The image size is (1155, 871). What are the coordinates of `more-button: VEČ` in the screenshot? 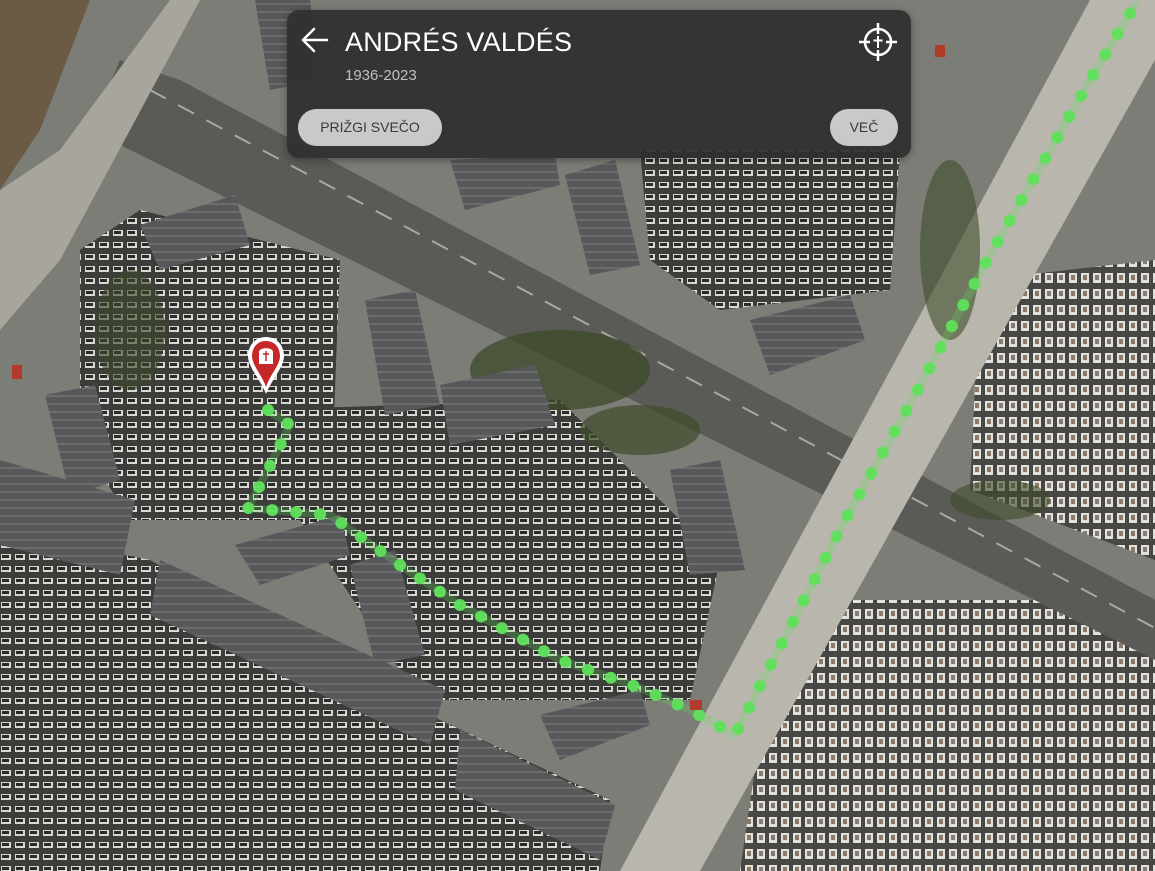 It's located at (864, 127).